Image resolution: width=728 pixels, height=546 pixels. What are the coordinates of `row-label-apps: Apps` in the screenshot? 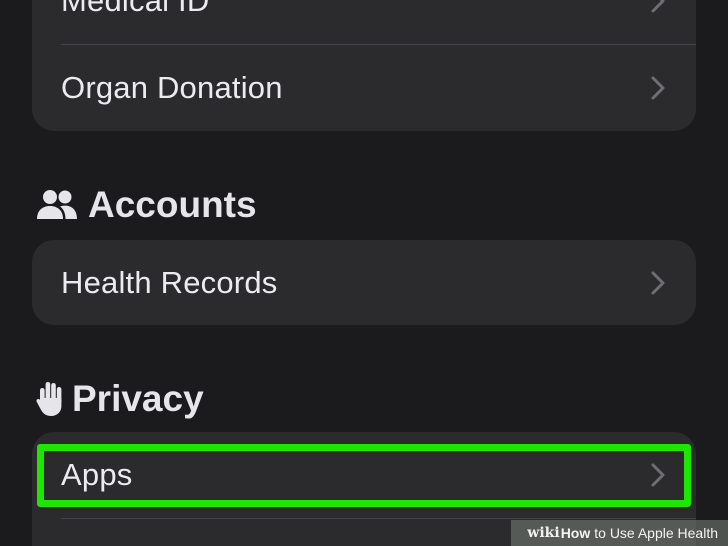 It's located at (97, 474).